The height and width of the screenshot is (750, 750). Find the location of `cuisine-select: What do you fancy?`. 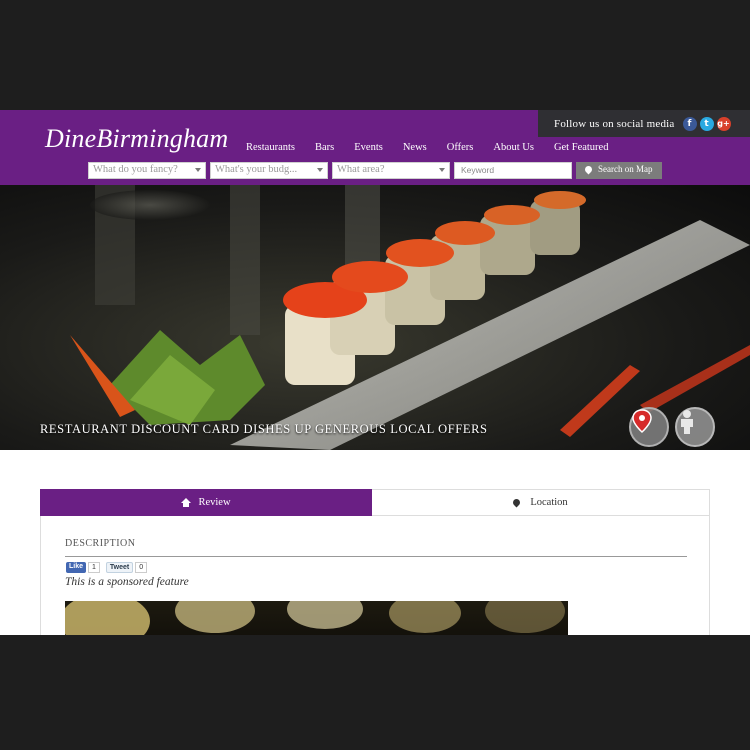

cuisine-select: What do you fancy? is located at coordinates (147, 170).